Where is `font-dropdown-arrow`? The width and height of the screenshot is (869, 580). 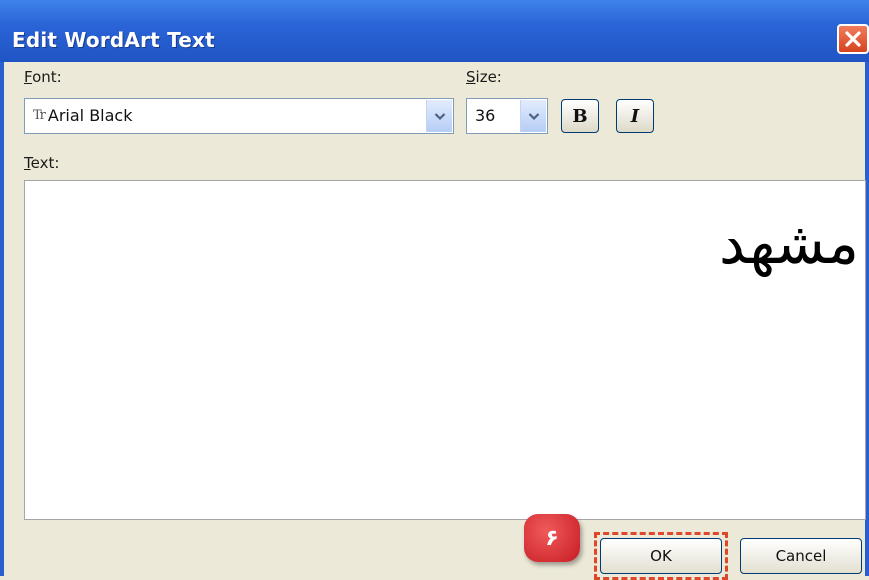
font-dropdown-arrow is located at coordinates (439, 116).